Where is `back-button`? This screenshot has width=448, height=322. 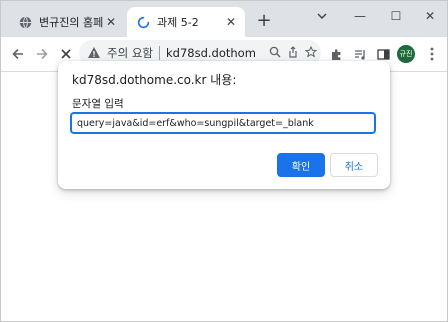 back-button is located at coordinates (18, 54).